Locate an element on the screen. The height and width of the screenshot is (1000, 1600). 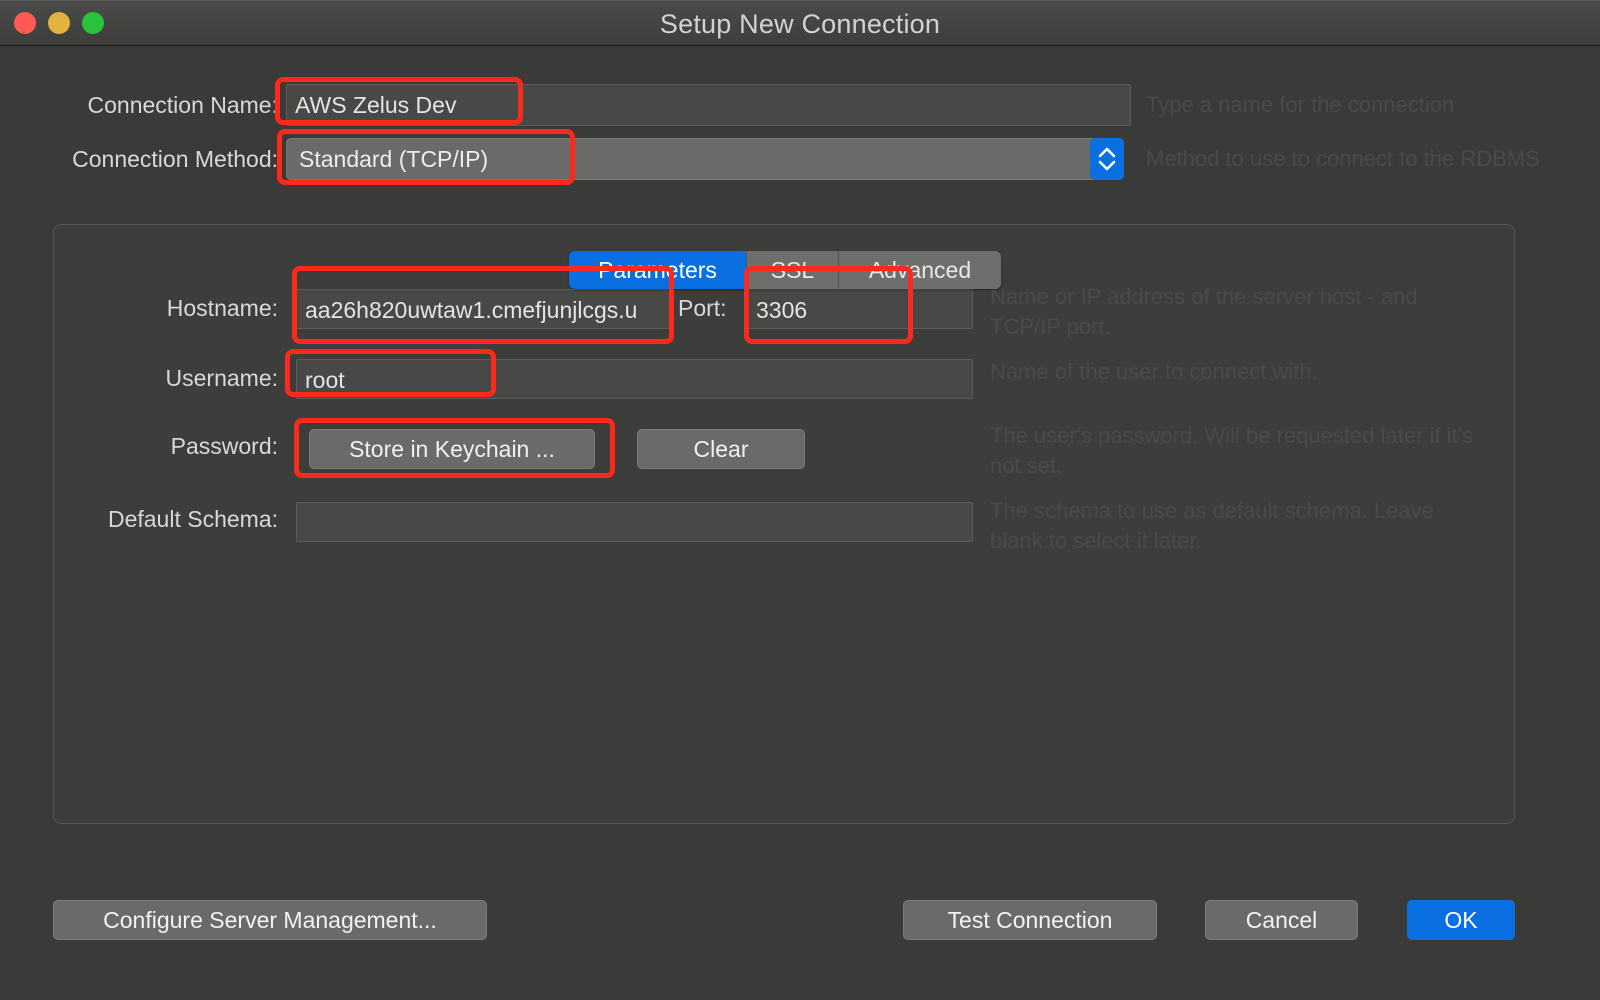
connection-name-label: Connection Name: is located at coordinates (183, 105).